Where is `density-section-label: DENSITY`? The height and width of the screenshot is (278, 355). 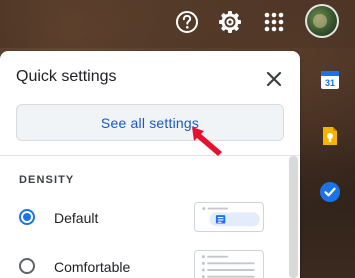 density-section-label: DENSITY is located at coordinates (47, 180).